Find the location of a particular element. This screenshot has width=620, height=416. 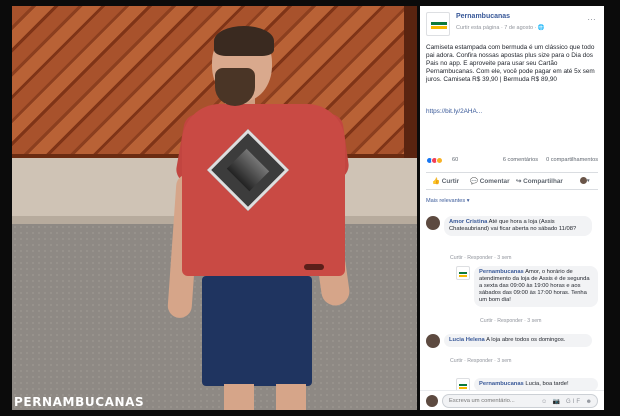

comment-text: Lucia, boa tarde! is located at coordinates (547, 384).